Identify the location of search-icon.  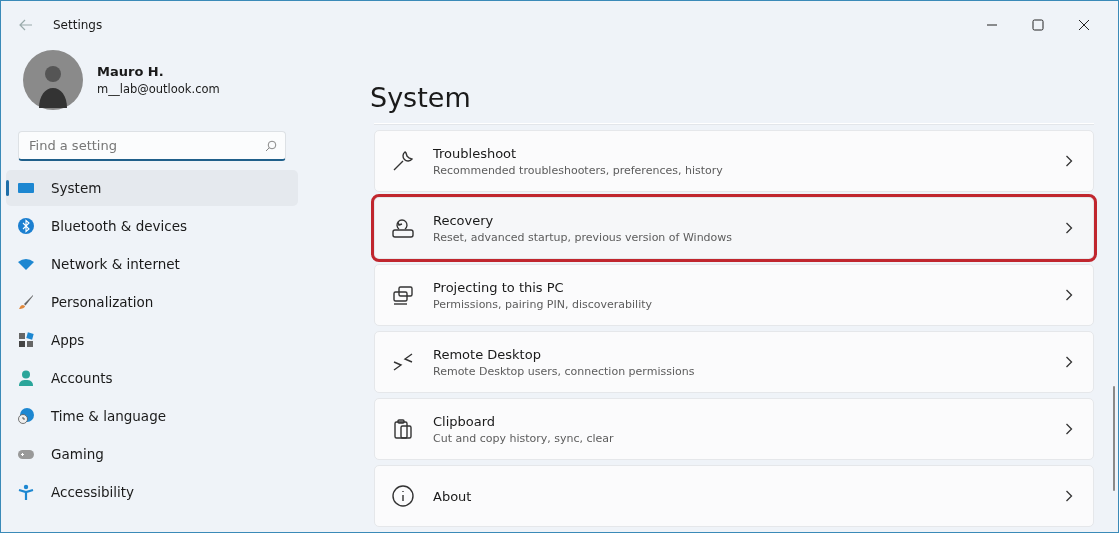
(271, 146).